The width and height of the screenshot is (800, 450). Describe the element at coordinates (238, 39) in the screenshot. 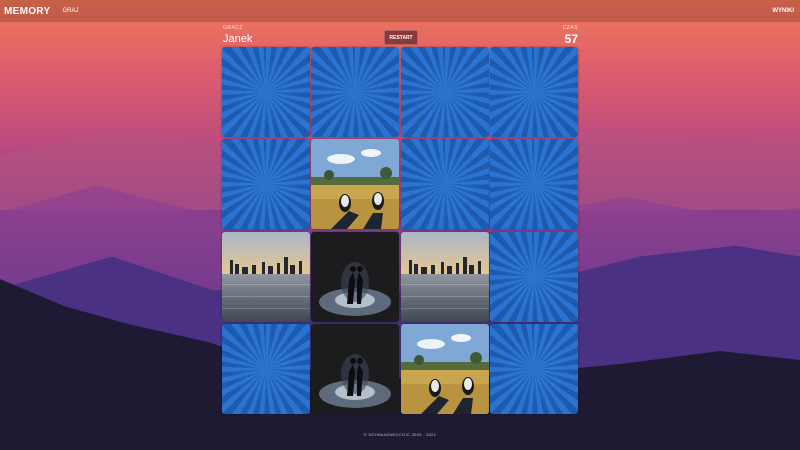

I see `player-name: Janek` at that location.